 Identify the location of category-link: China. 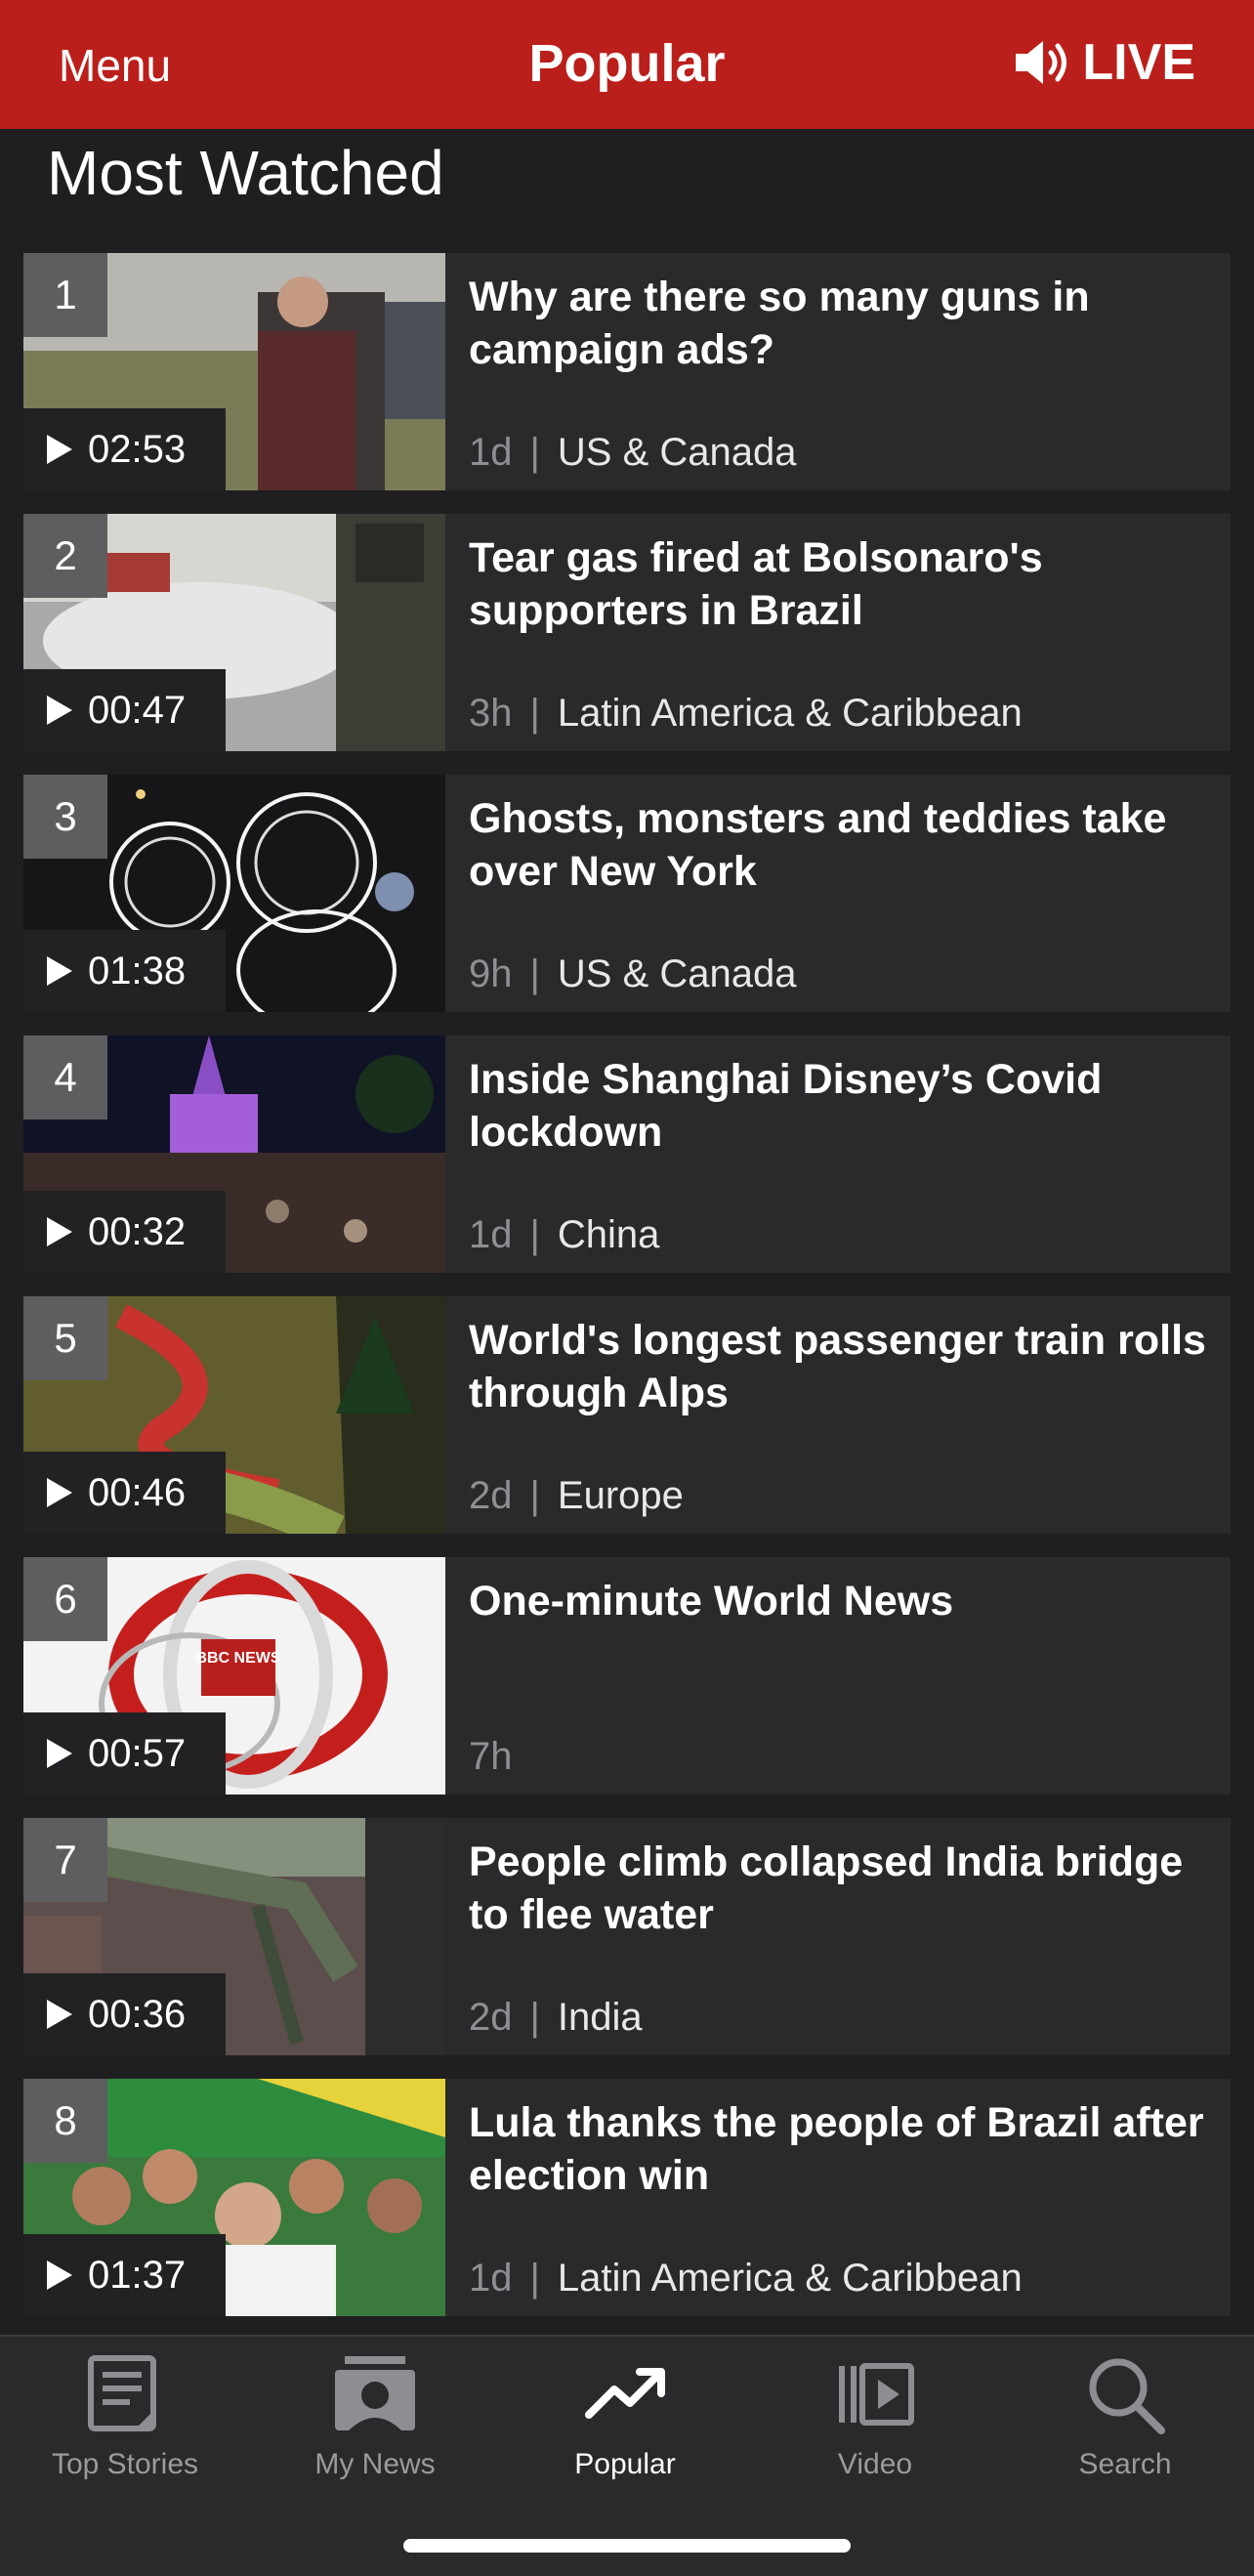
(609, 1235).